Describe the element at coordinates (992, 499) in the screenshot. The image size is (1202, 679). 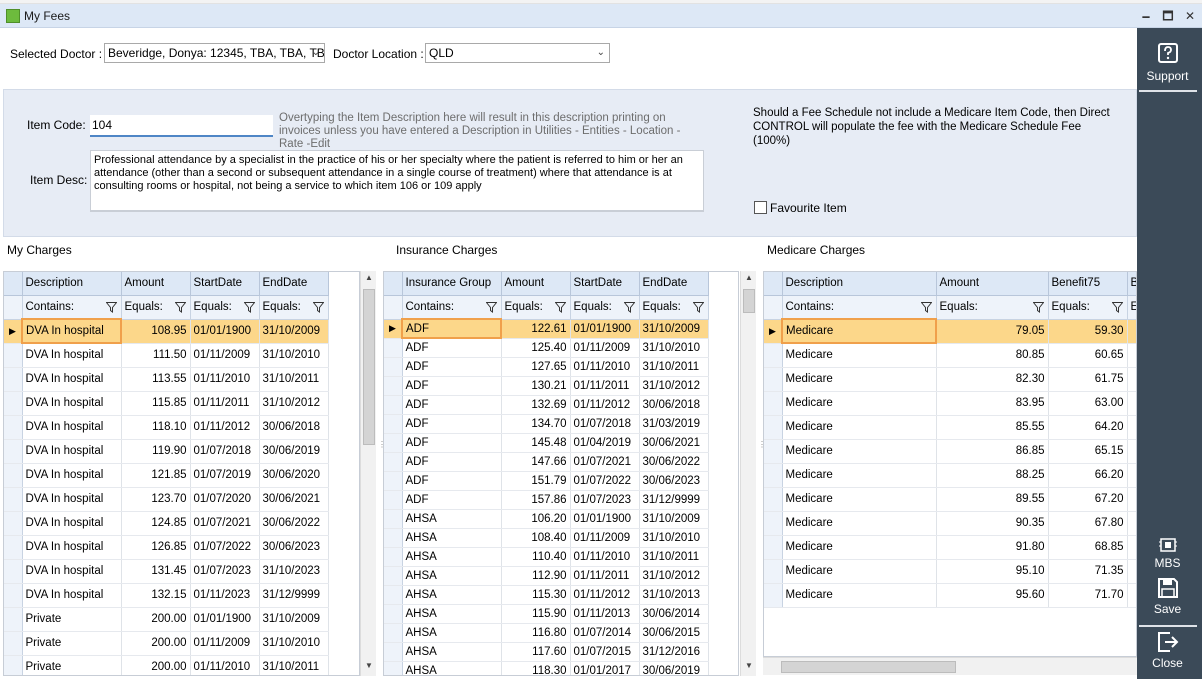
I see `table-cell: 89.55` at that location.